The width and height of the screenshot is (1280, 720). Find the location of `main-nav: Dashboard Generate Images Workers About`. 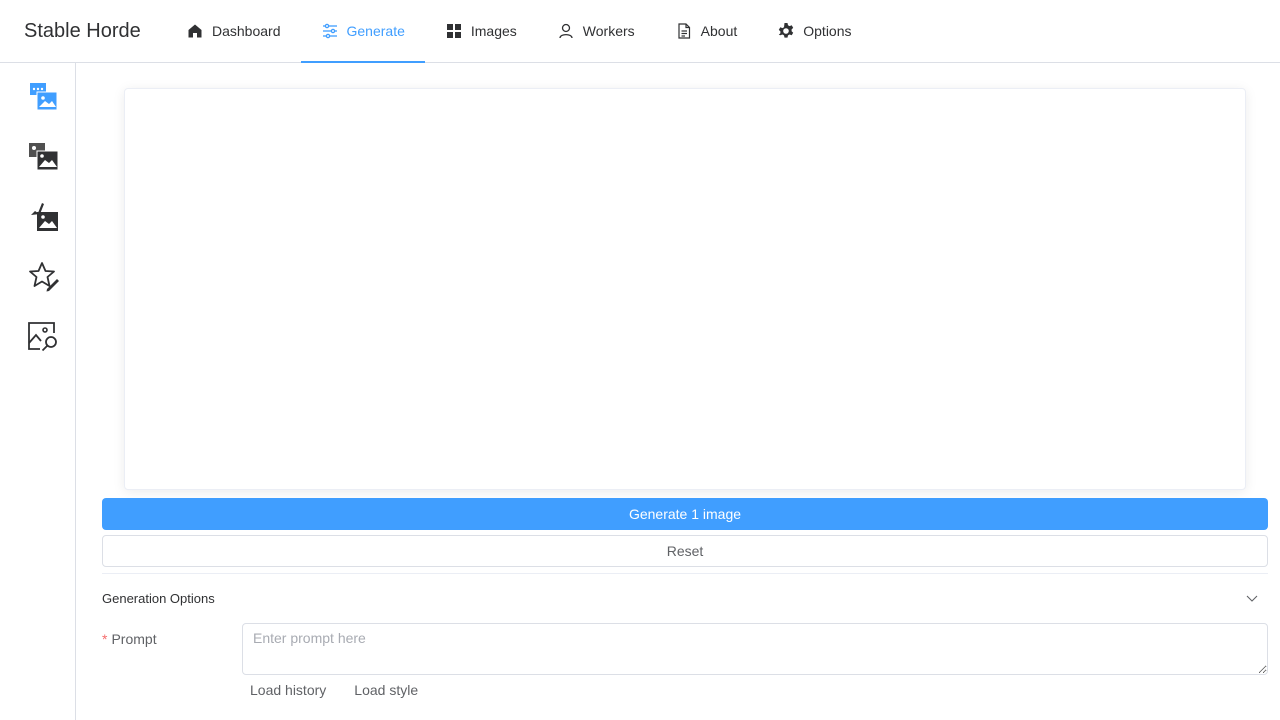

main-nav: Dashboard Generate Images Workers About is located at coordinates (519, 31).